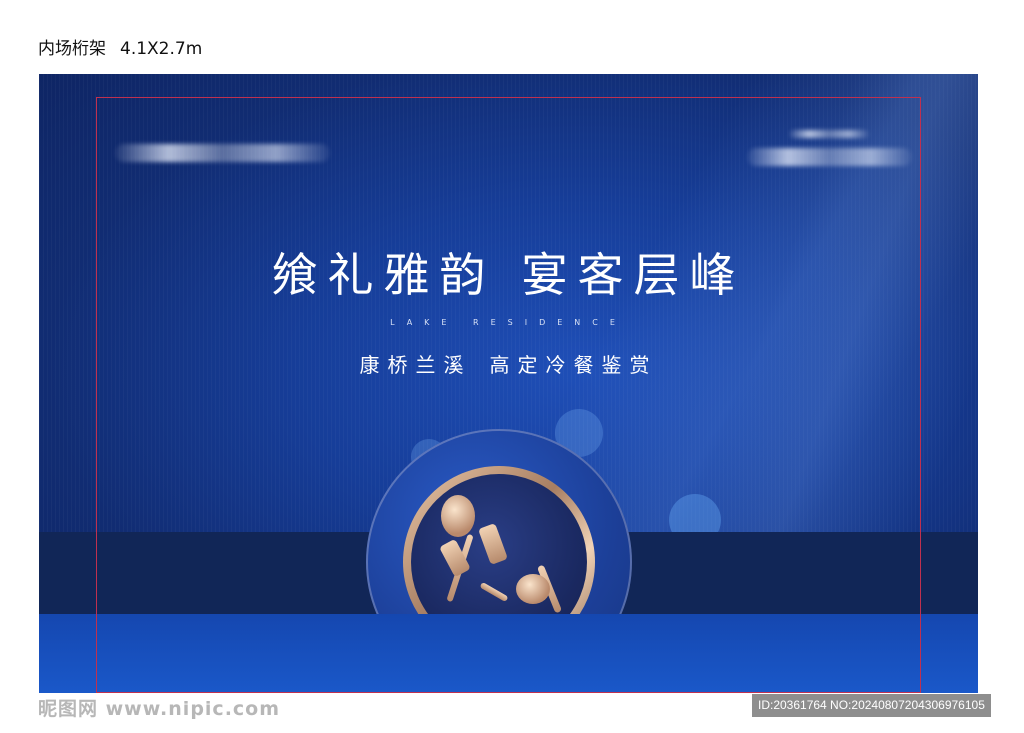  What do you see at coordinates (159, 709) in the screenshot?
I see `site-watermark: 昵图网 www.nipic.com` at bounding box center [159, 709].